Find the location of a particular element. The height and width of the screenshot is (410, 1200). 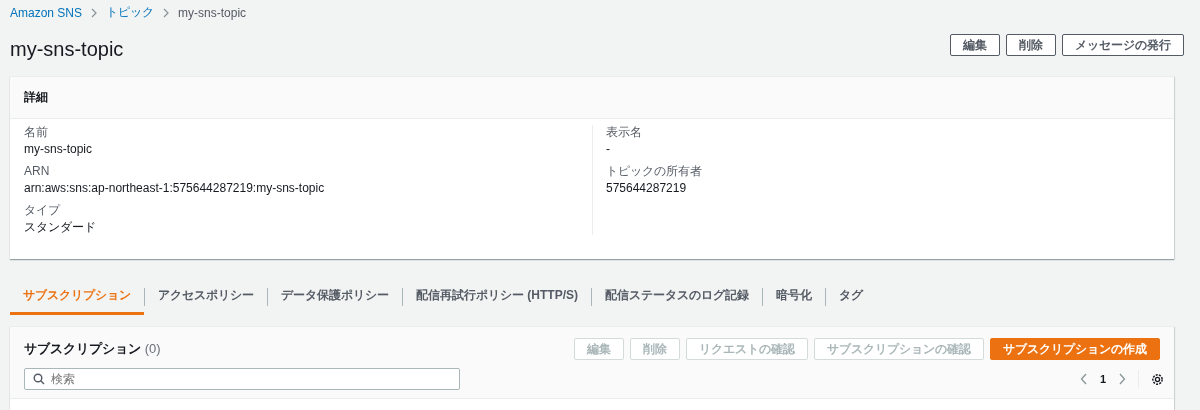

tab: 配信再試行ポリシー (HTTP/S) is located at coordinates (497, 297).